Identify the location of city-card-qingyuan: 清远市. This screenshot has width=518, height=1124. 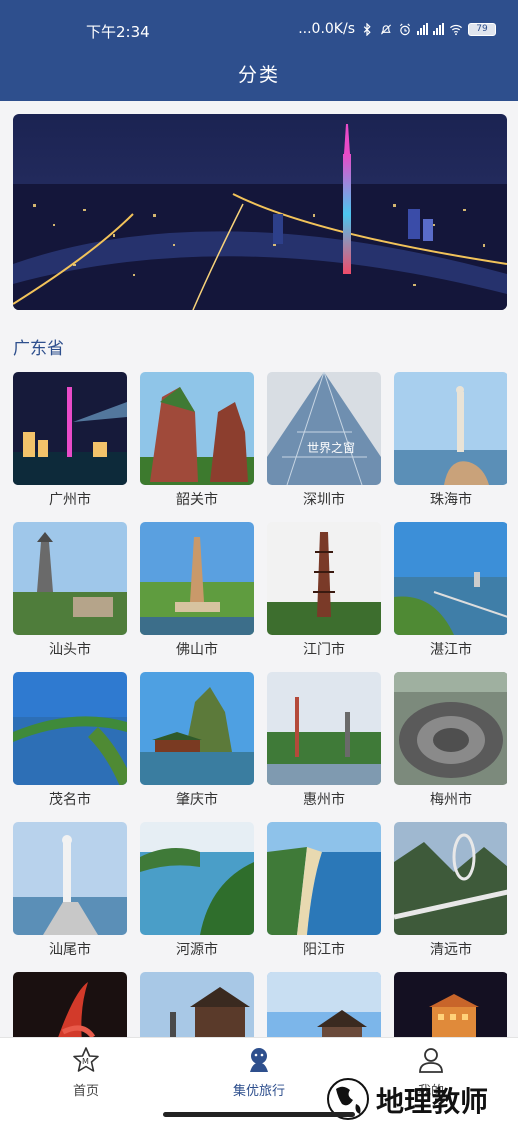
(450, 892).